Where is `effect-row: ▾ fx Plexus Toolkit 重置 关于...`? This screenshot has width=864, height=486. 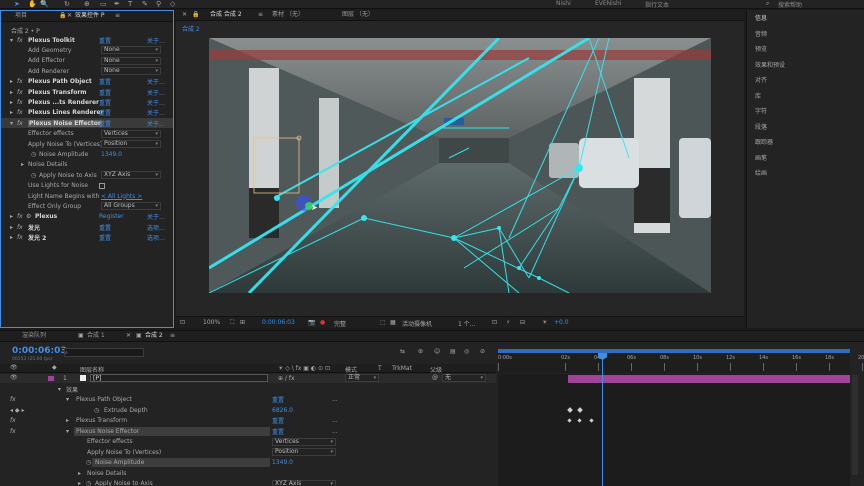 effect-row: ▾ fx Plexus Toolkit 重置 关于... is located at coordinates (87, 40).